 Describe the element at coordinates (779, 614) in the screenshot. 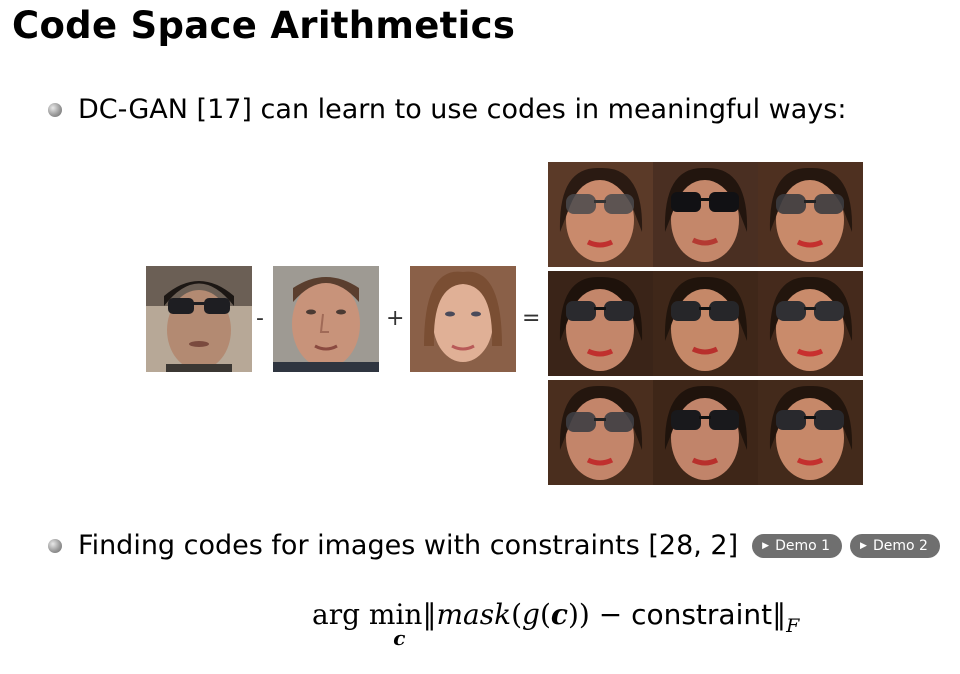

I see `norm-close: ‖` at that location.